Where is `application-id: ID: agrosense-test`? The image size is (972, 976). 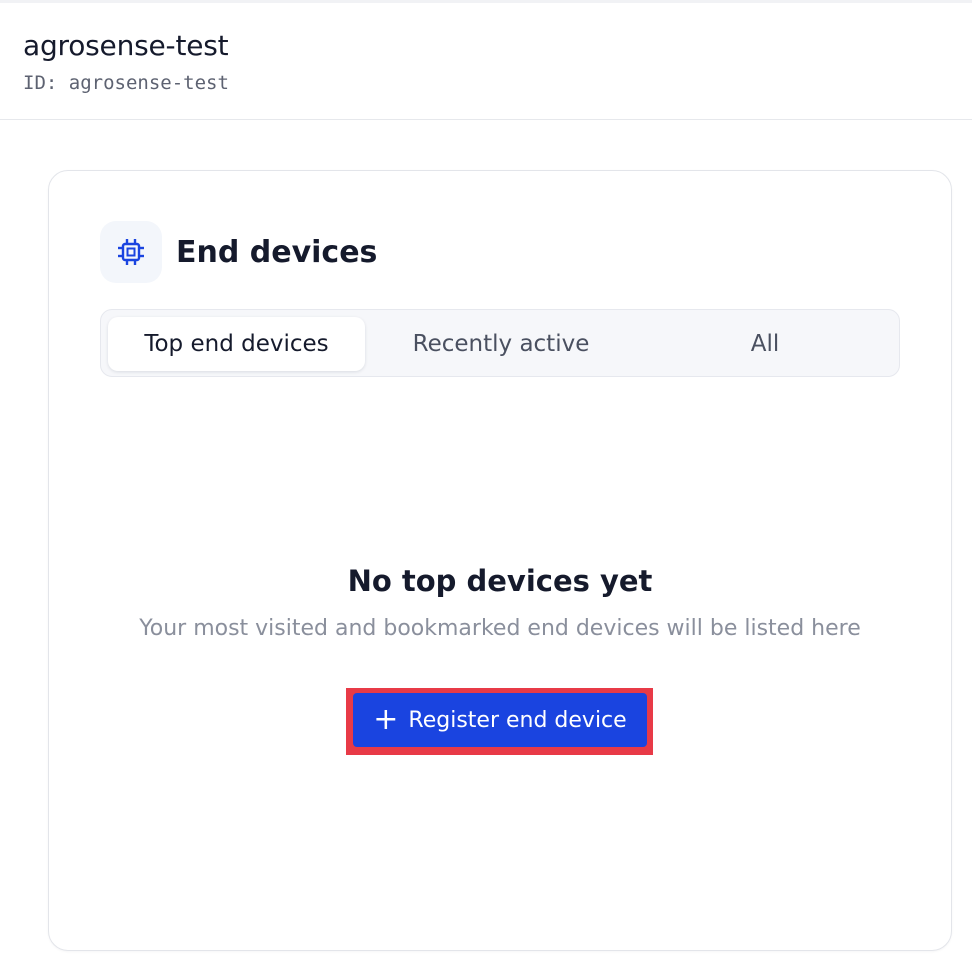 application-id: ID: agrosense-test is located at coordinates (126, 83).